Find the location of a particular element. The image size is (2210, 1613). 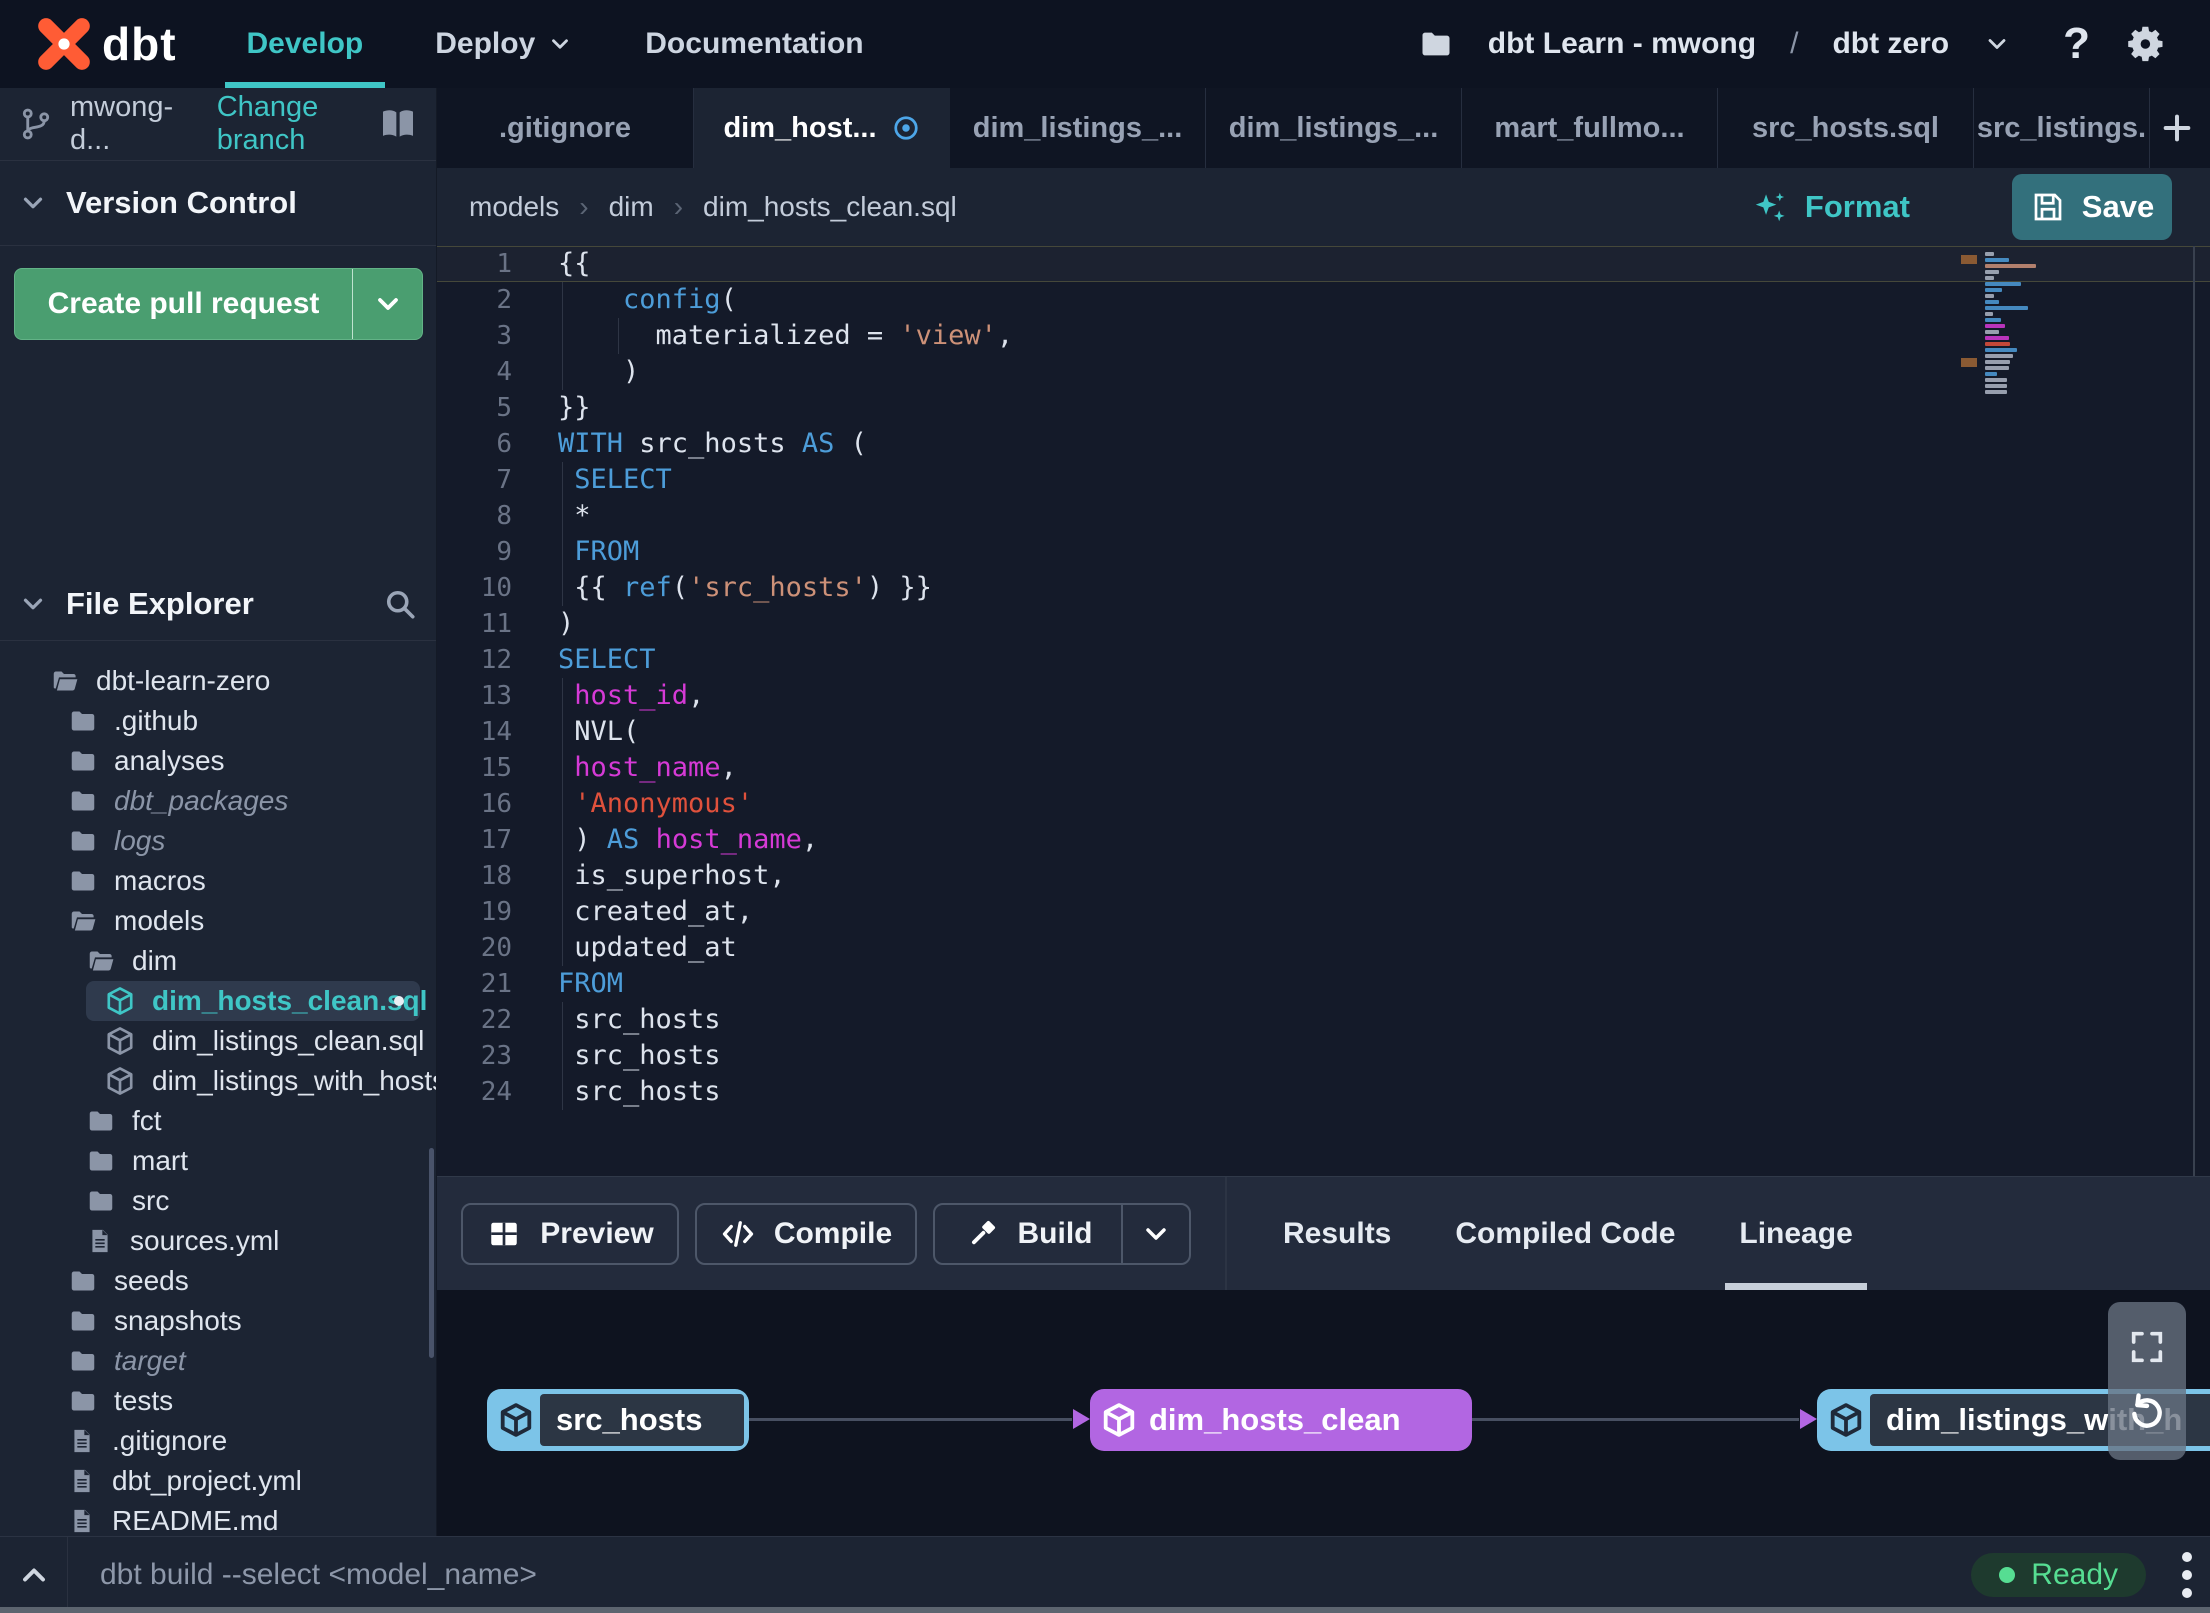

file-tree-item: seeds is located at coordinates (218, 1281).